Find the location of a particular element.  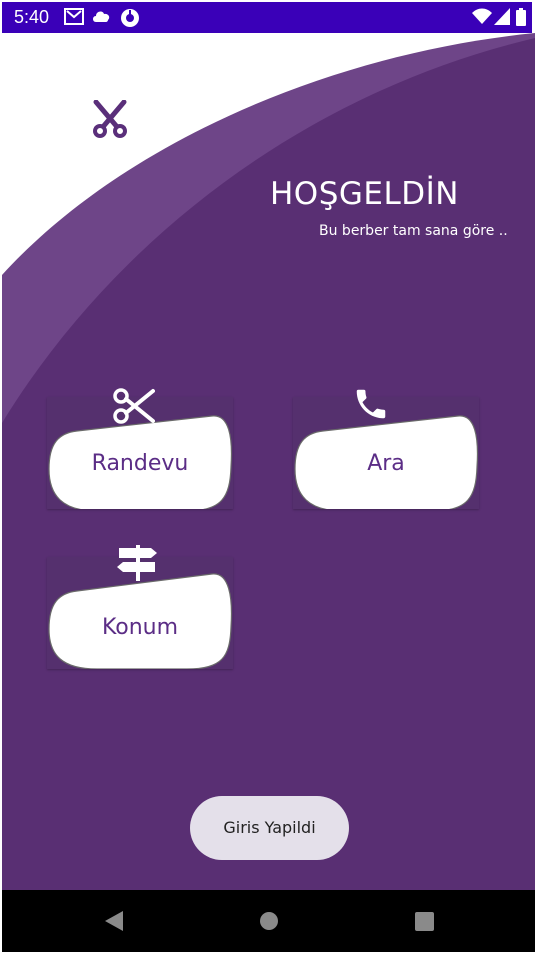

signpost-icon is located at coordinates (137, 563).